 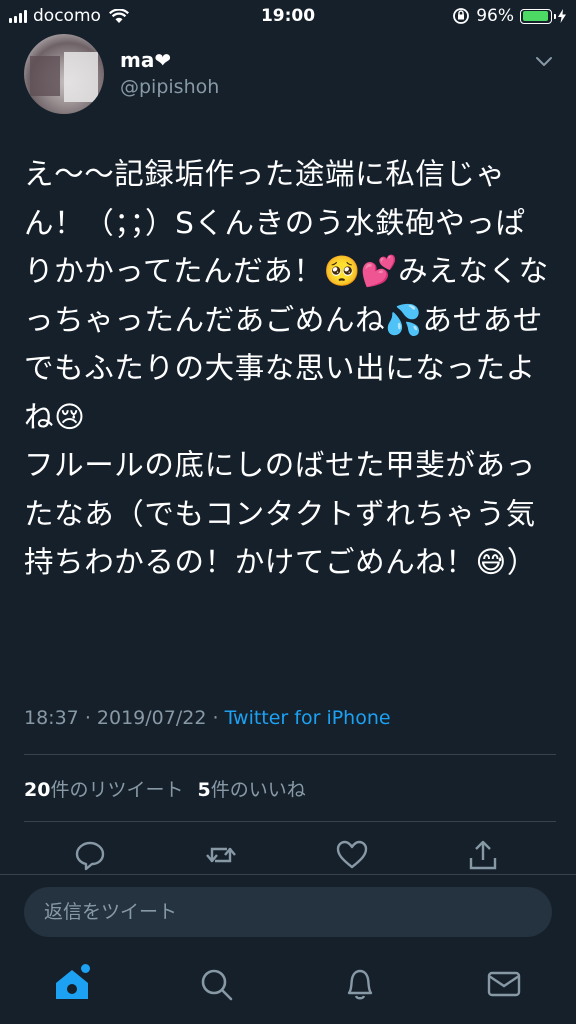 What do you see at coordinates (308, 718) in the screenshot?
I see `tweet-source-link: Twitter for iPhone` at bounding box center [308, 718].